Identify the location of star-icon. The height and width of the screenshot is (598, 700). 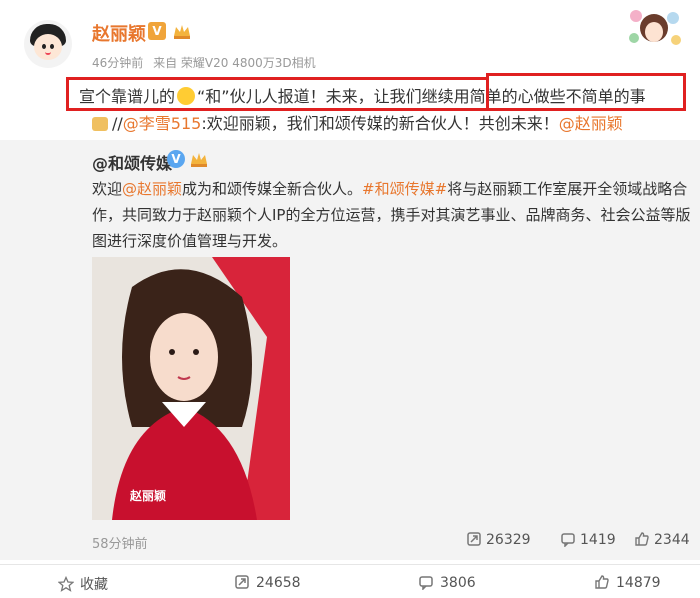
(66, 583).